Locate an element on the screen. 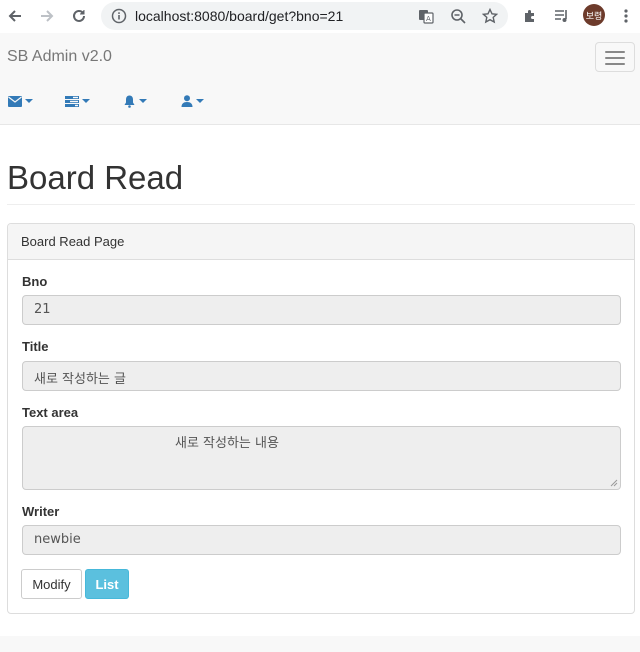 This screenshot has height=652, width=640. user-icon is located at coordinates (187, 101).